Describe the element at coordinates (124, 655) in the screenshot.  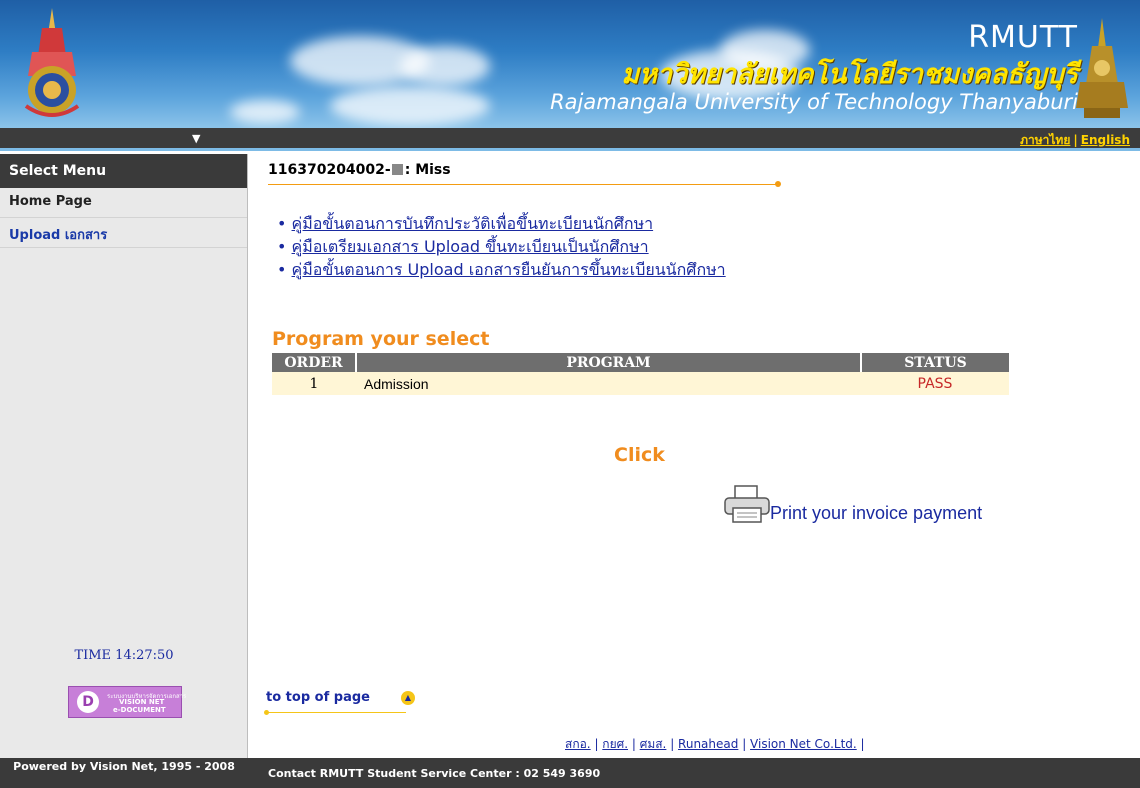
I see `clock-time: TIME 14:27:50` at that location.